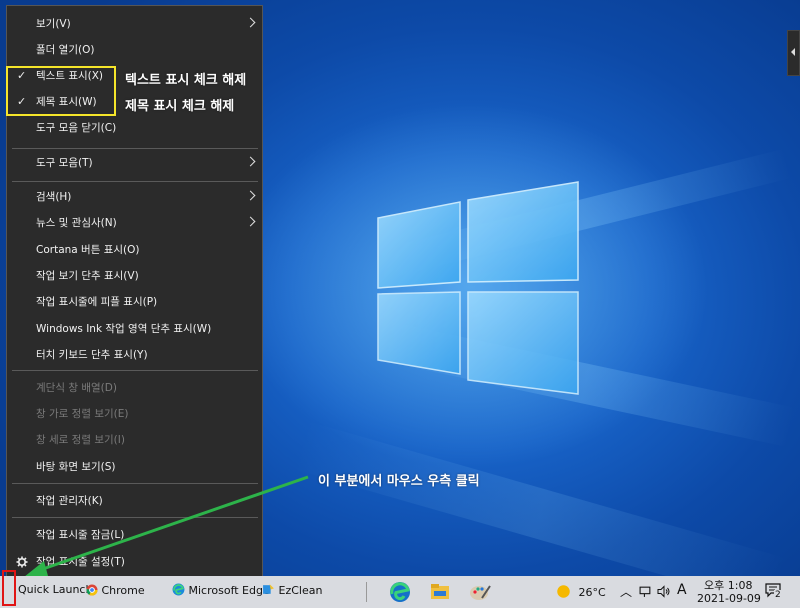 The image size is (800, 608). What do you see at coordinates (682, 590) in the screenshot?
I see `ime-indicator: A` at bounding box center [682, 590].